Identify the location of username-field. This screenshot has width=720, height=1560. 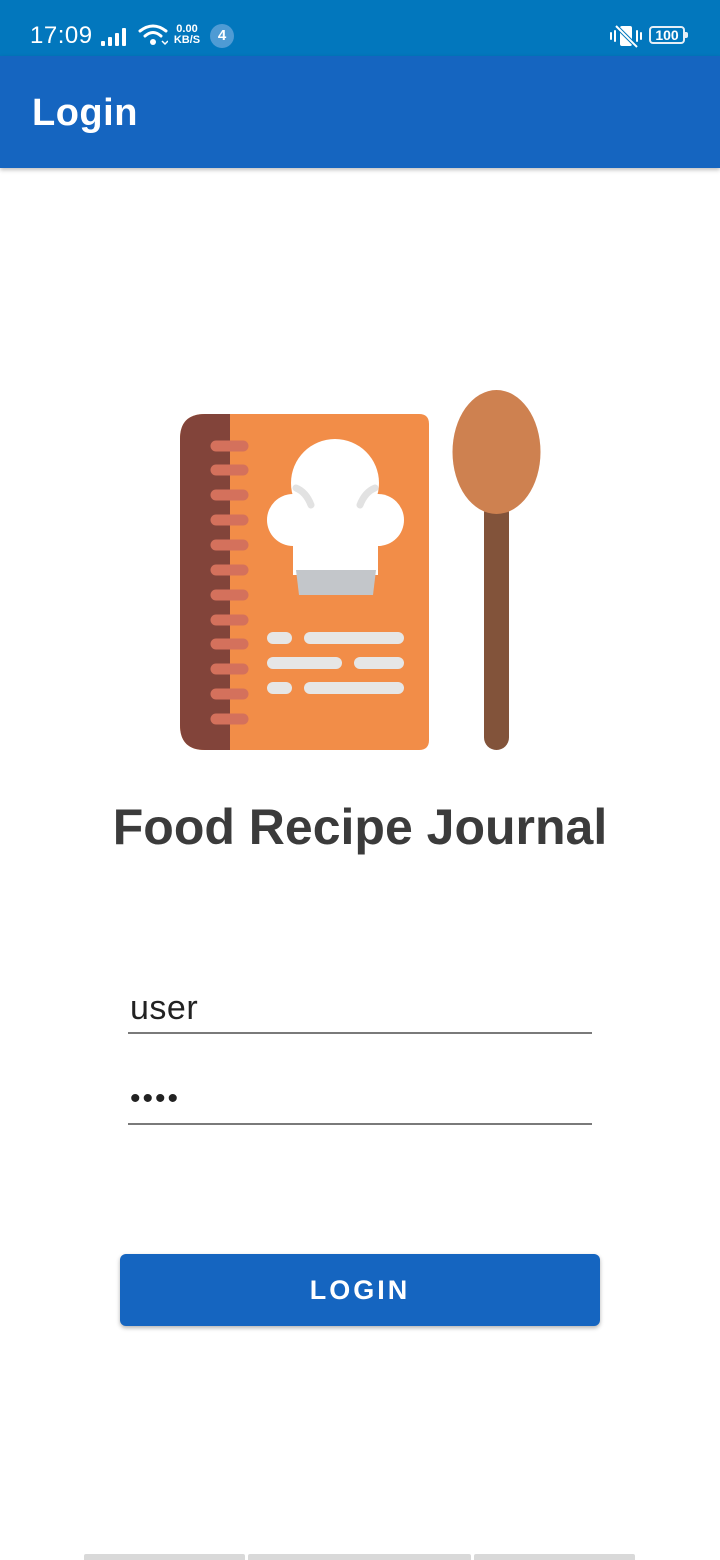
(360, 1009).